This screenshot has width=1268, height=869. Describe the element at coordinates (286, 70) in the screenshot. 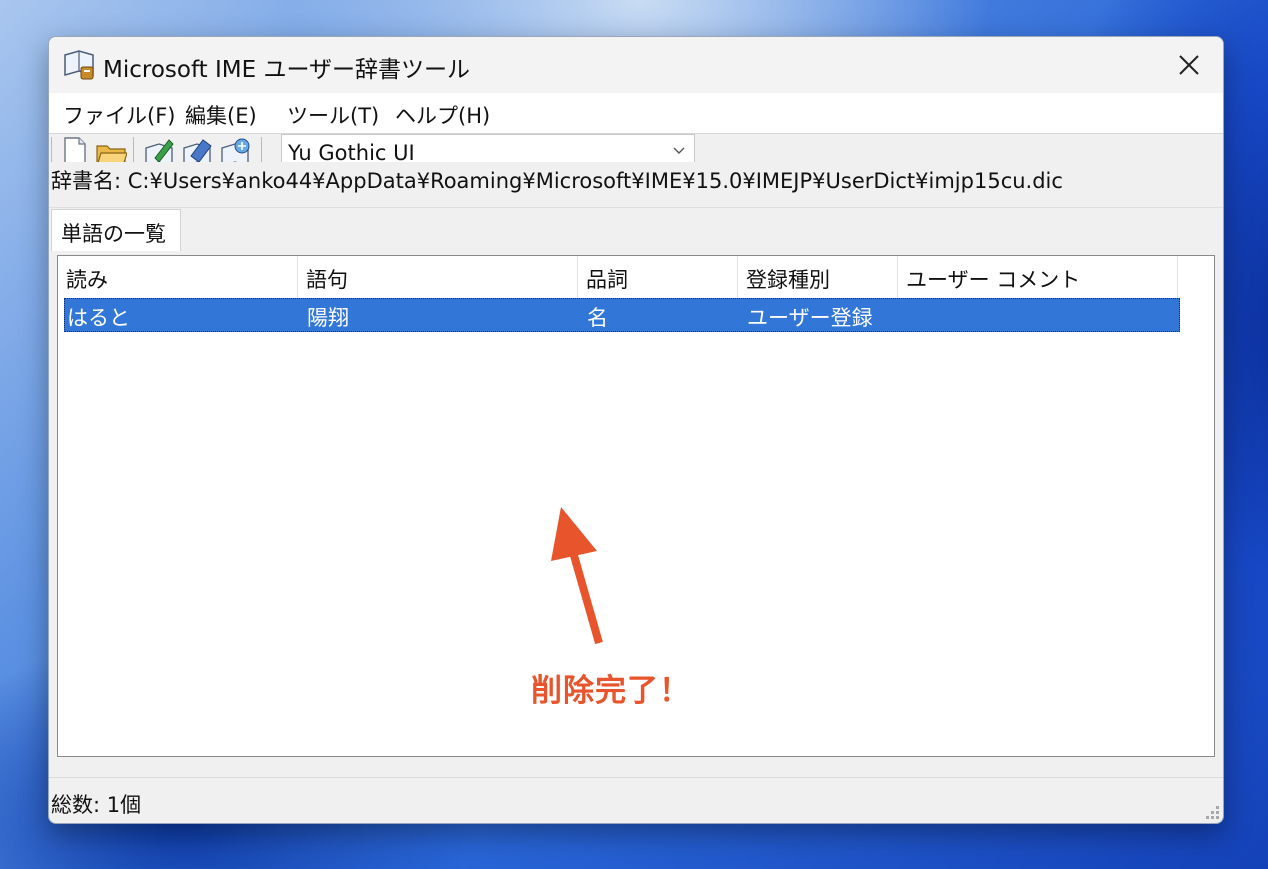

I see `window-title: Microsoft IME ユーザー辞書ツール` at that location.